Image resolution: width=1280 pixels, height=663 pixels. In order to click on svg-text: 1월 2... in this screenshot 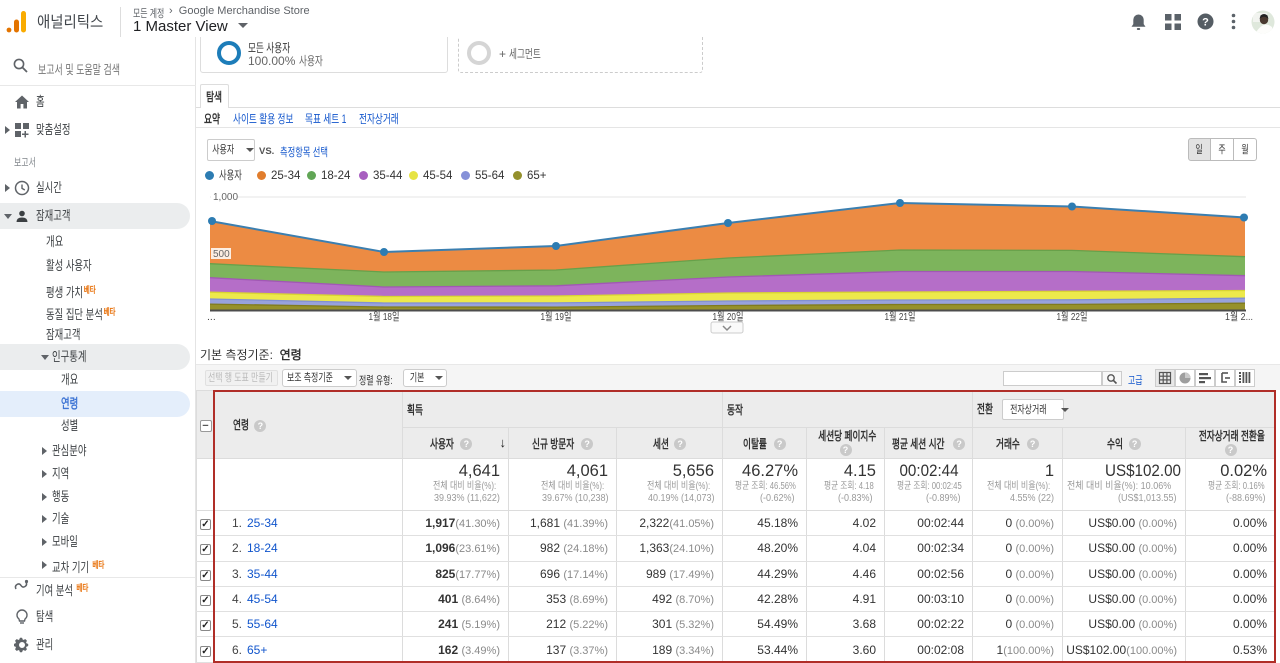, I will do `click(1239, 317)`.